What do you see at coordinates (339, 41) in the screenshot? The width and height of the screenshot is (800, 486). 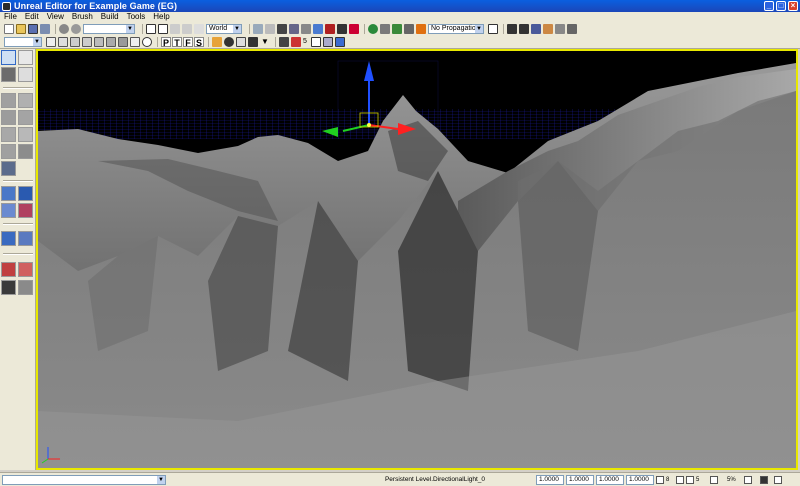 I see `maximize-viewport-icon` at bounding box center [339, 41].